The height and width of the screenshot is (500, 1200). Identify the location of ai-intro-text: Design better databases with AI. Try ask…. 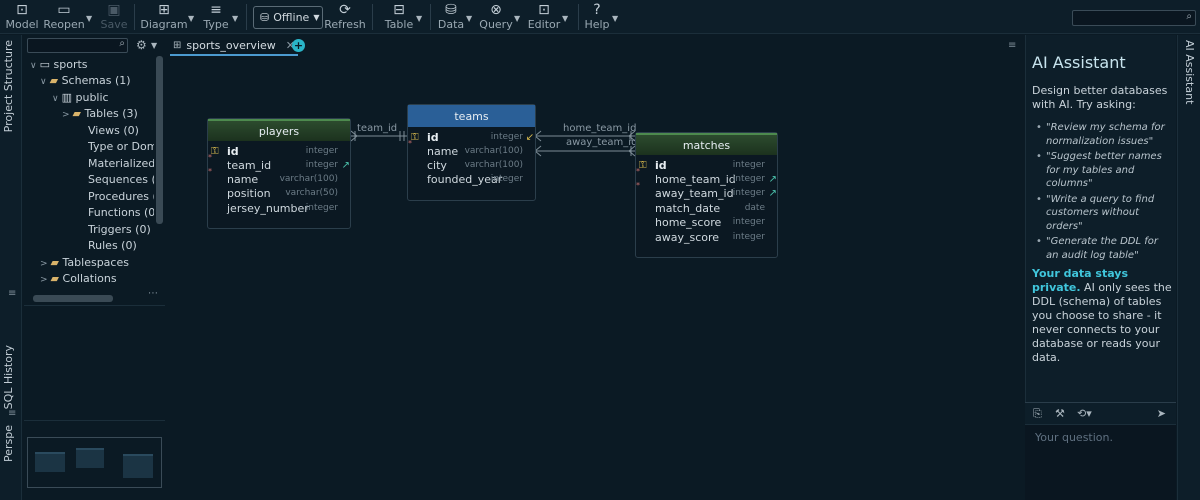
(1100, 97).